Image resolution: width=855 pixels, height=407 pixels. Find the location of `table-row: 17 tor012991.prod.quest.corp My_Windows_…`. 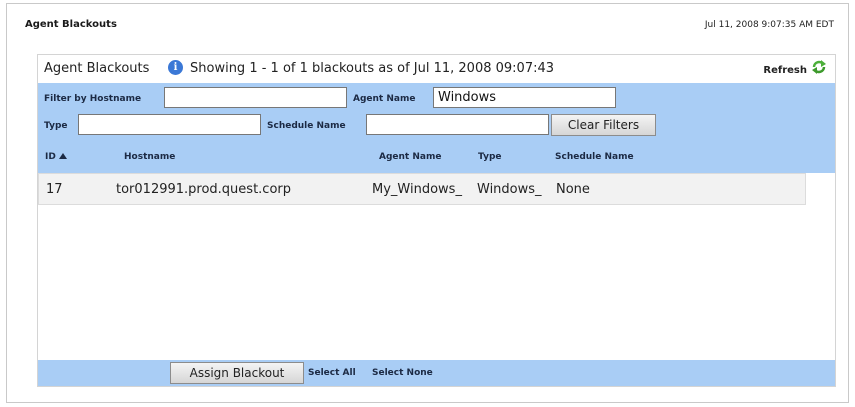

table-row: 17 tor012991.prod.quest.corp My_Windows_… is located at coordinates (422, 189).